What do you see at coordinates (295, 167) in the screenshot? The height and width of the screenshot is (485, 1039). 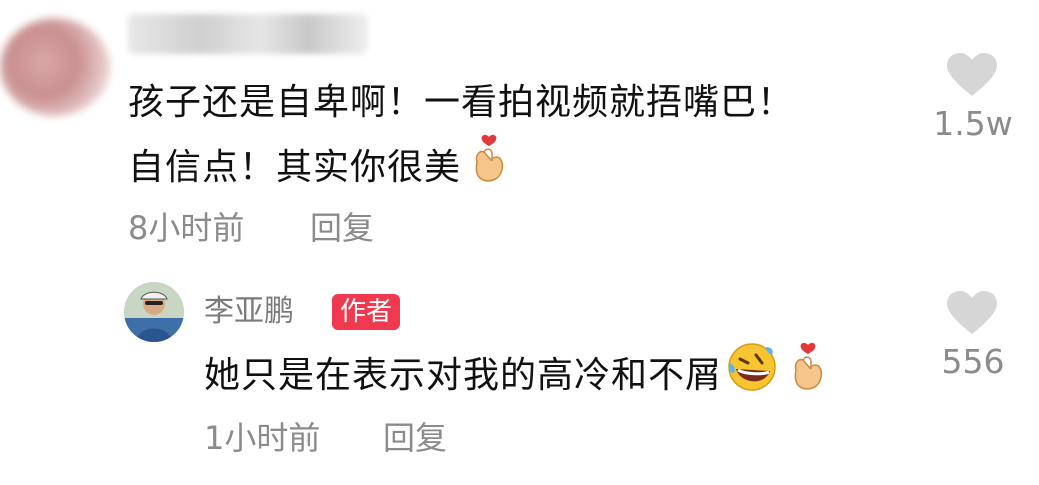 I see `comment-text-line-2: 自信点！其实你很美` at bounding box center [295, 167].